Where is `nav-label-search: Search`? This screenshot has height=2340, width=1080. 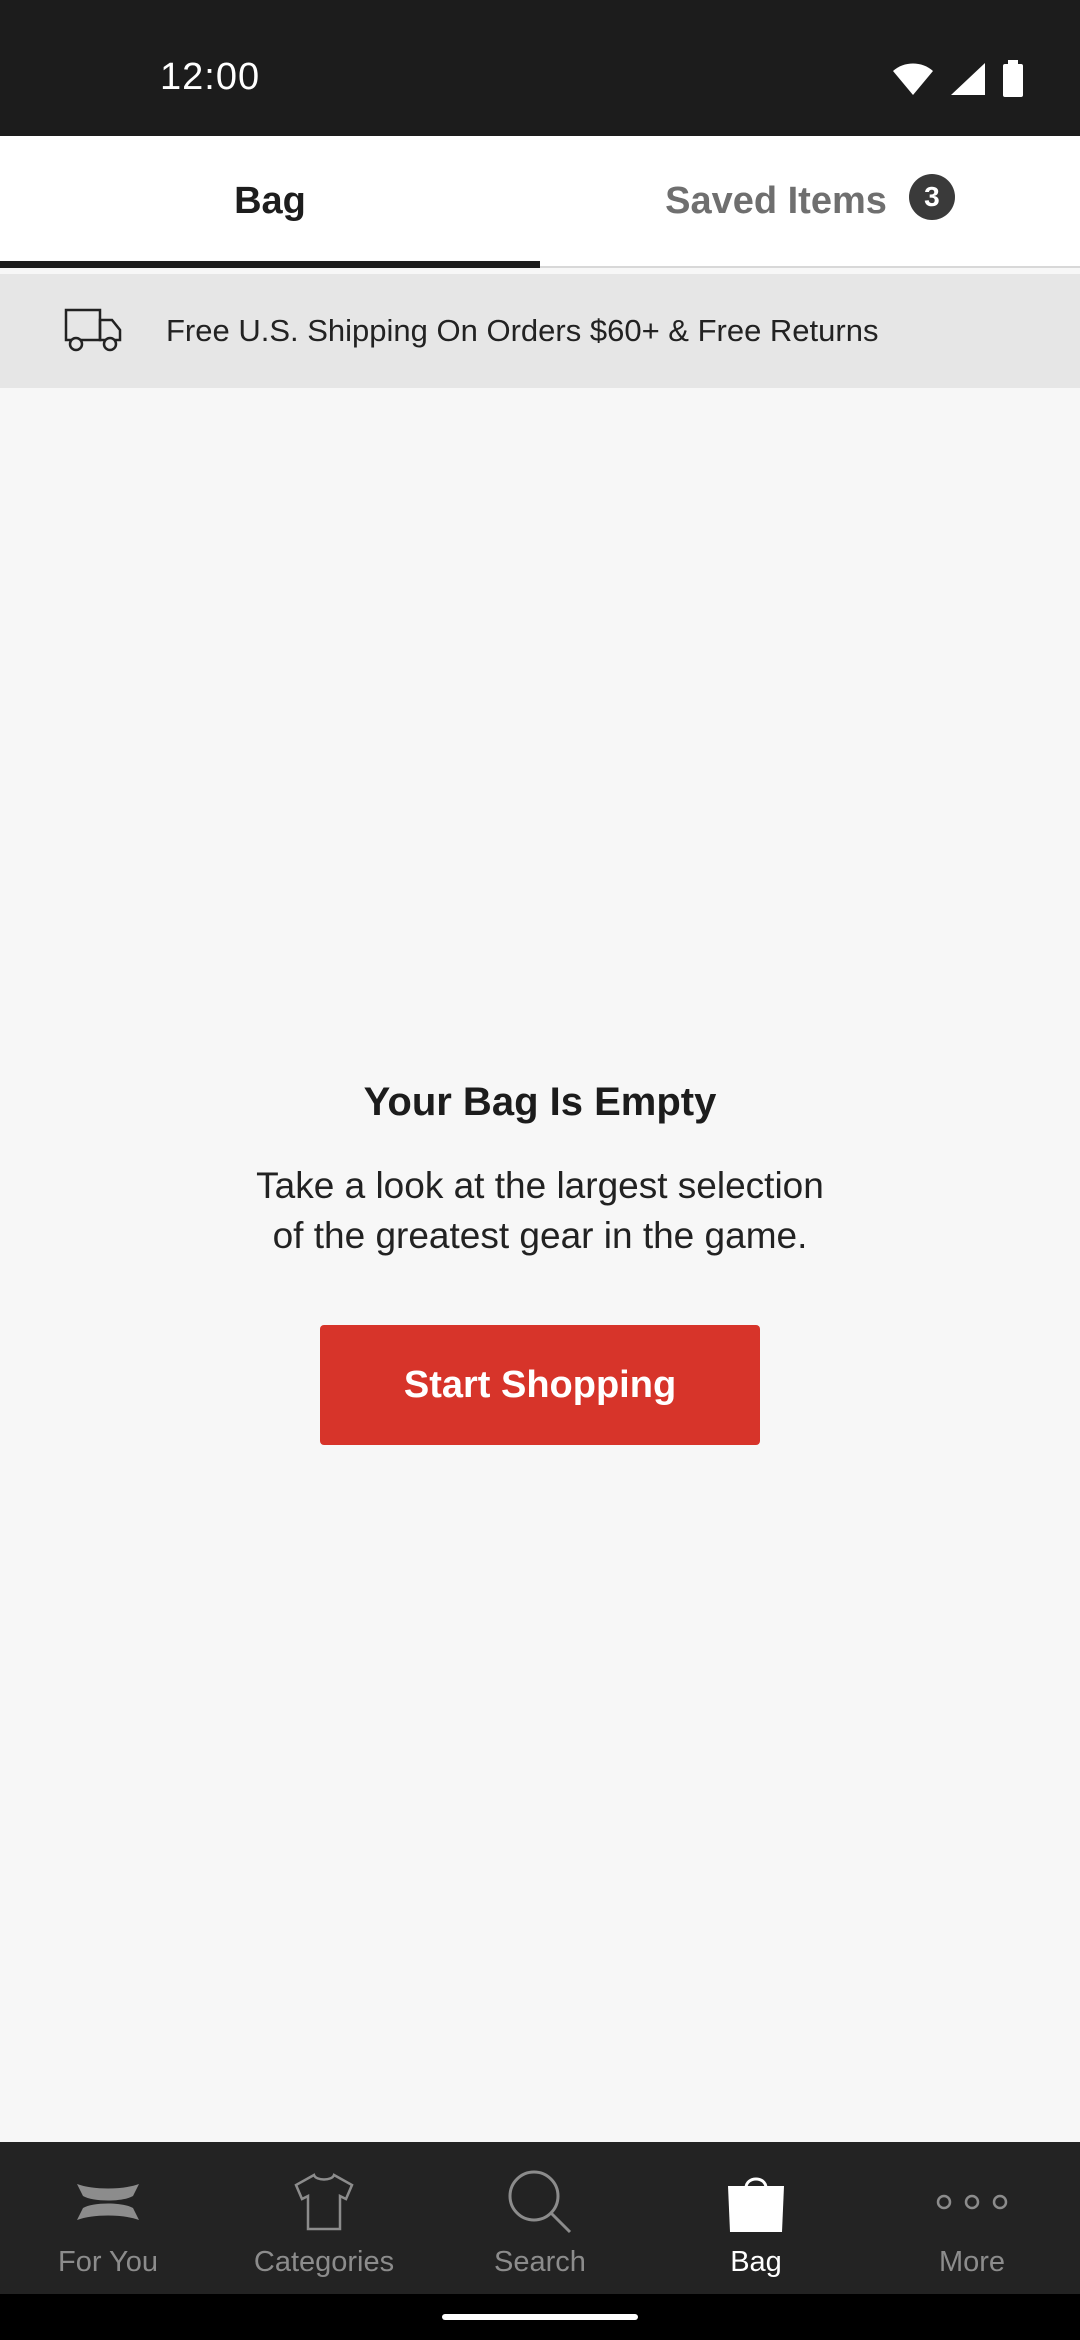 nav-label-search: Search is located at coordinates (540, 2262).